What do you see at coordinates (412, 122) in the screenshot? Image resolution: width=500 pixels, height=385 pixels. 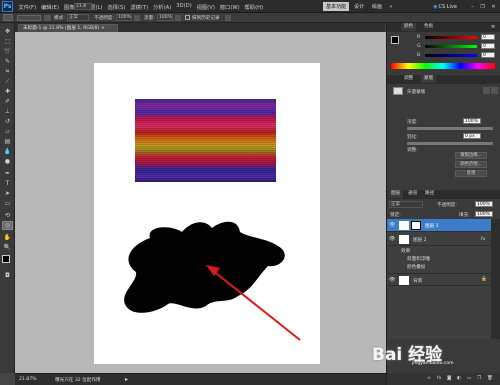 I see `density-label: 浓度:` at bounding box center [412, 122].